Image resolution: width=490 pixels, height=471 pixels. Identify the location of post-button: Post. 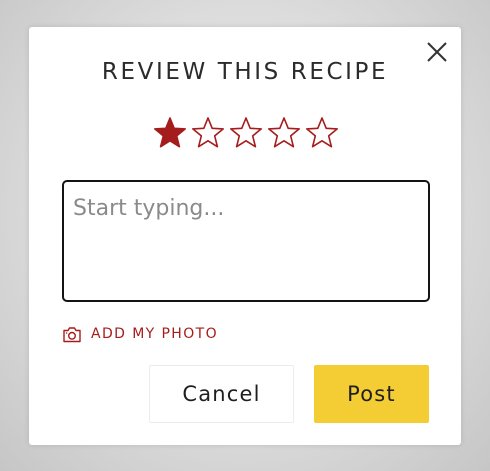
(371, 394).